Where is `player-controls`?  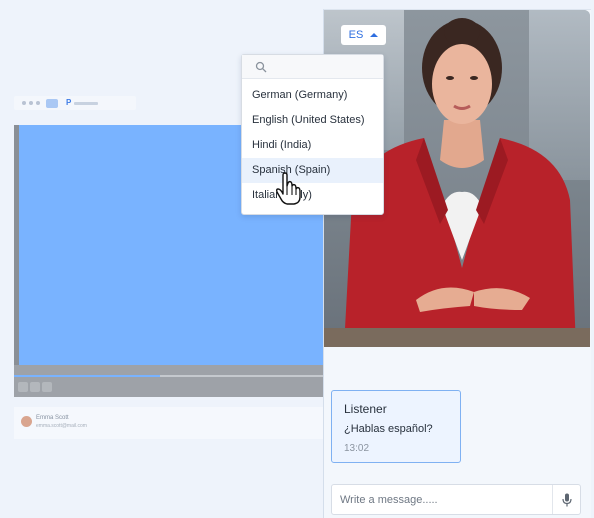 player-controls is located at coordinates (169, 381).